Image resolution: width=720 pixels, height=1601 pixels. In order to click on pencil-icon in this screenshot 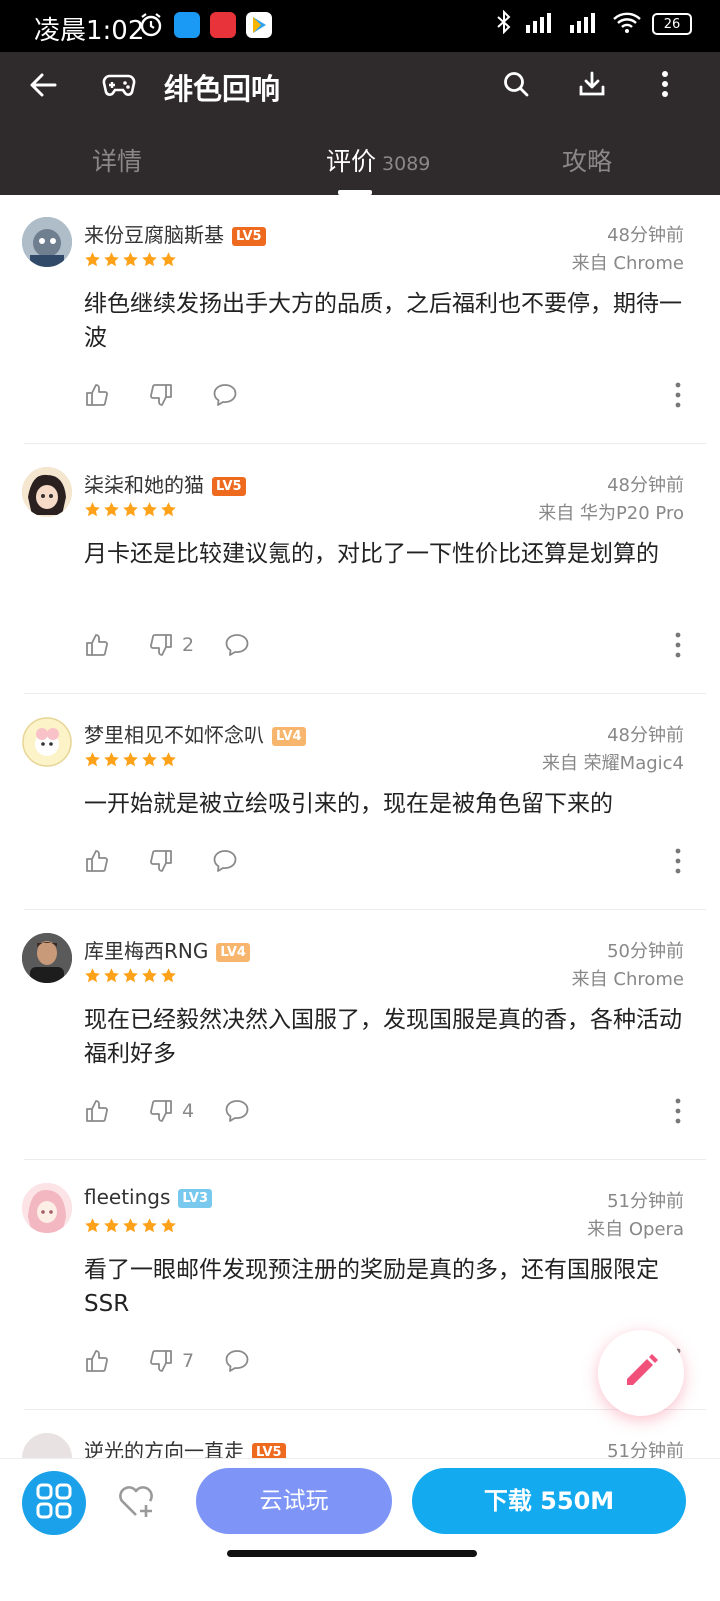, I will do `click(641, 1373)`.